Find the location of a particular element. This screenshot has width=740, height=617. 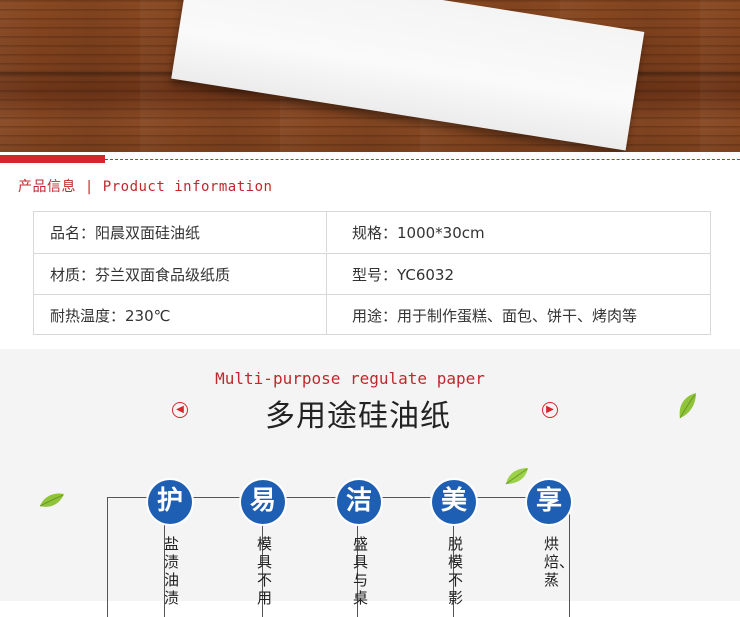

red-accent-bar is located at coordinates (52, 159).